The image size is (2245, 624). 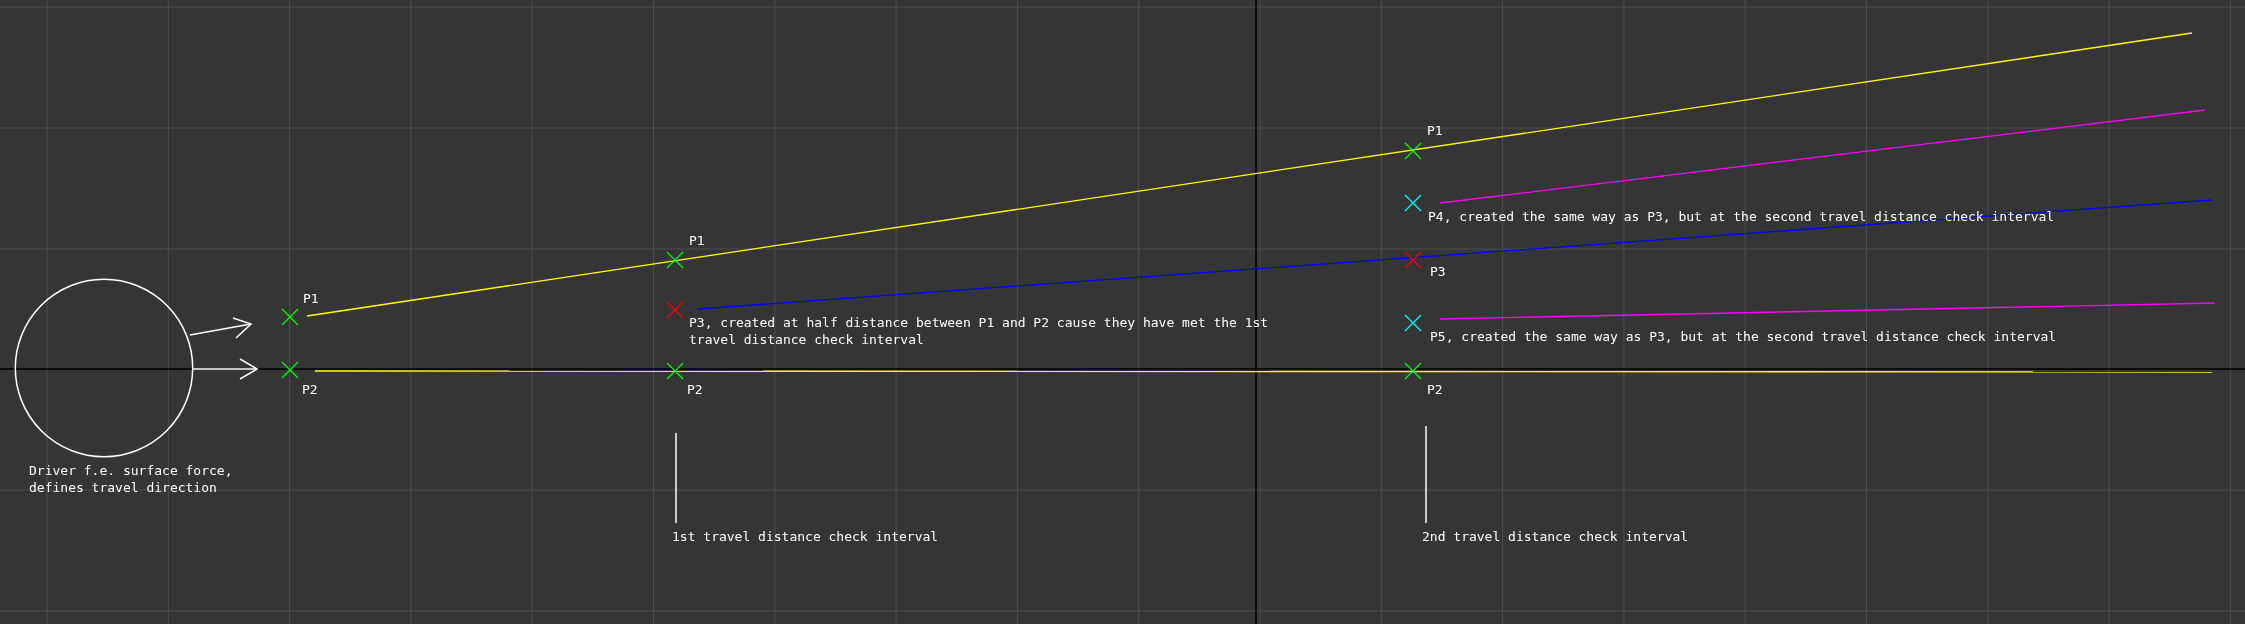 What do you see at coordinates (1438, 271) in the screenshot?
I see `point-label: P3` at bounding box center [1438, 271].